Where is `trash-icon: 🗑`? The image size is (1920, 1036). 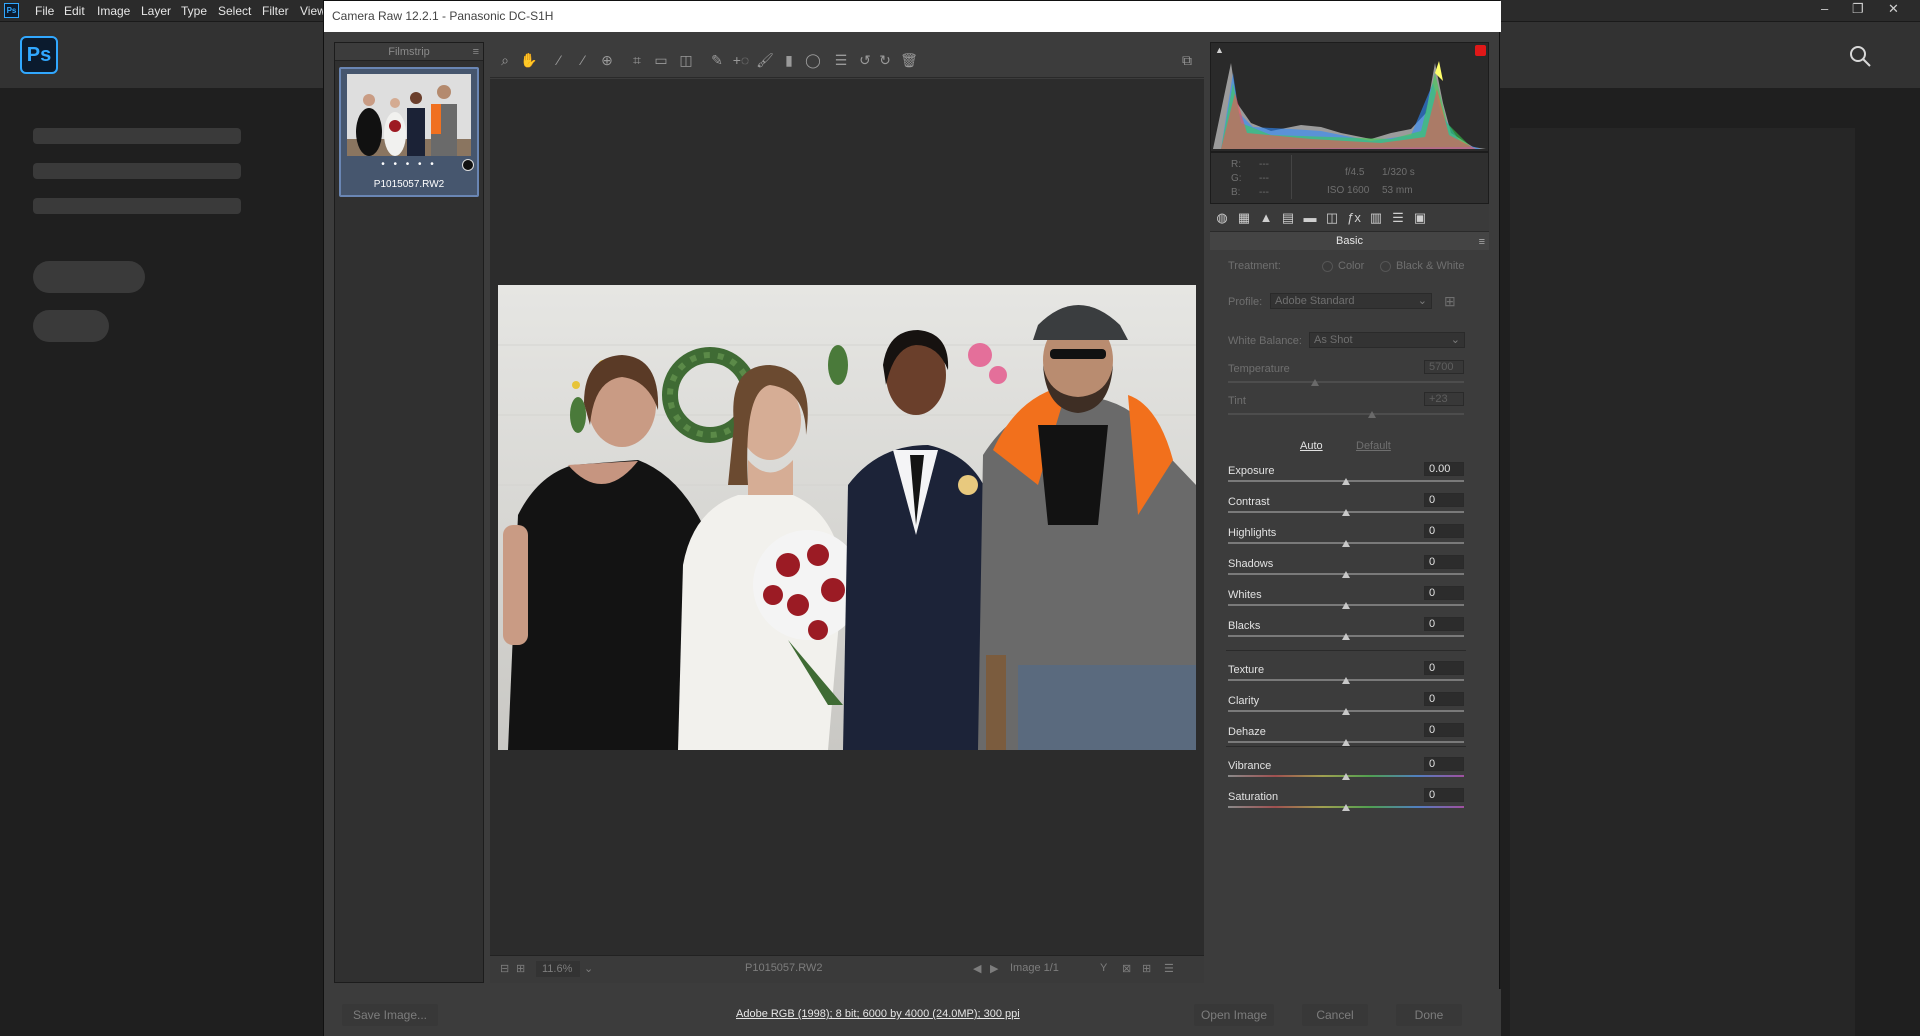 trash-icon: 🗑 is located at coordinates (909, 60).